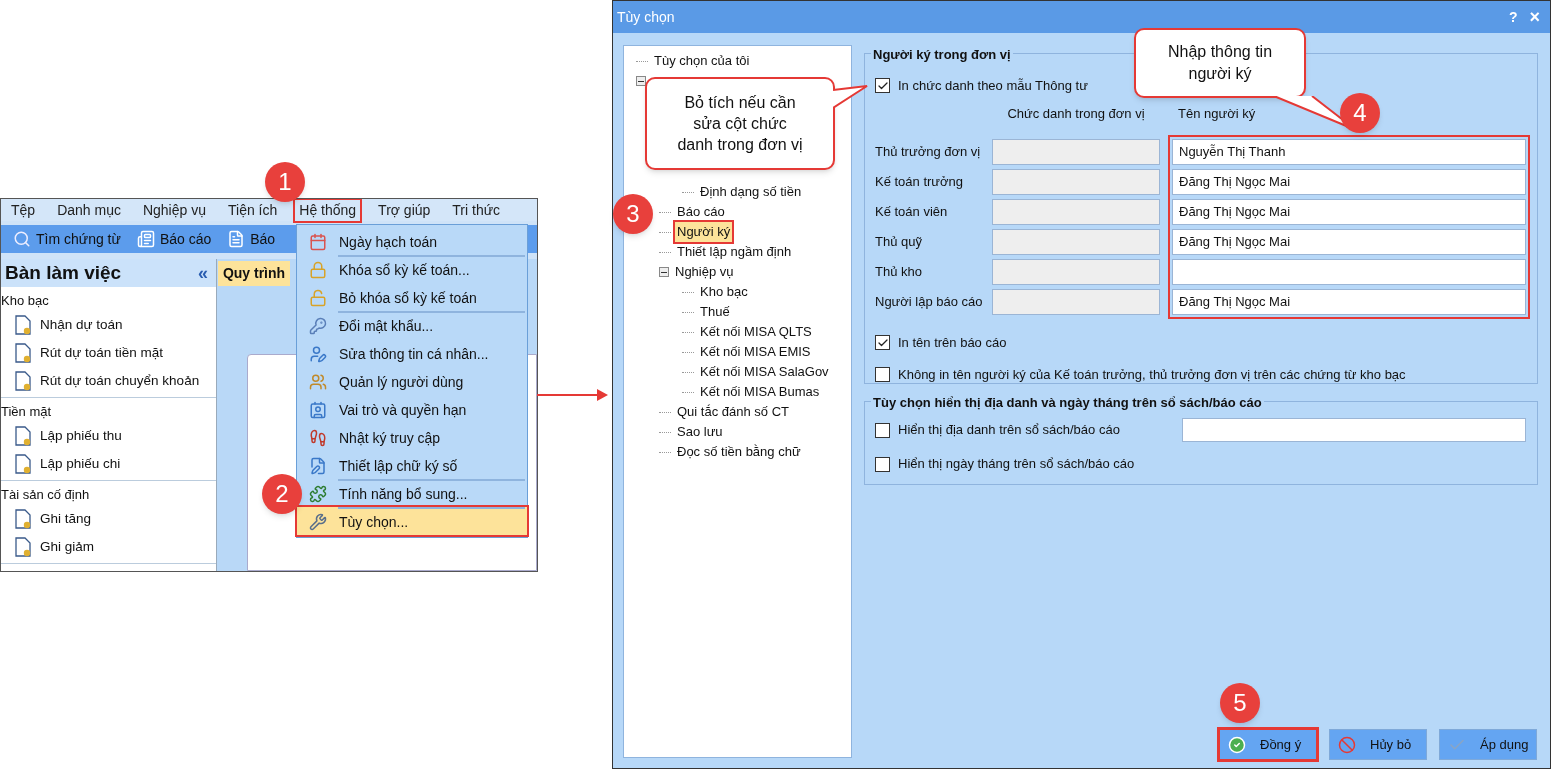 Image resolution: width=1551 pixels, height=769 pixels. What do you see at coordinates (740, 123) in the screenshot?
I see `callout: Bỏ tích nếu cần sửa cột chức danh trong đơn vị` at bounding box center [740, 123].